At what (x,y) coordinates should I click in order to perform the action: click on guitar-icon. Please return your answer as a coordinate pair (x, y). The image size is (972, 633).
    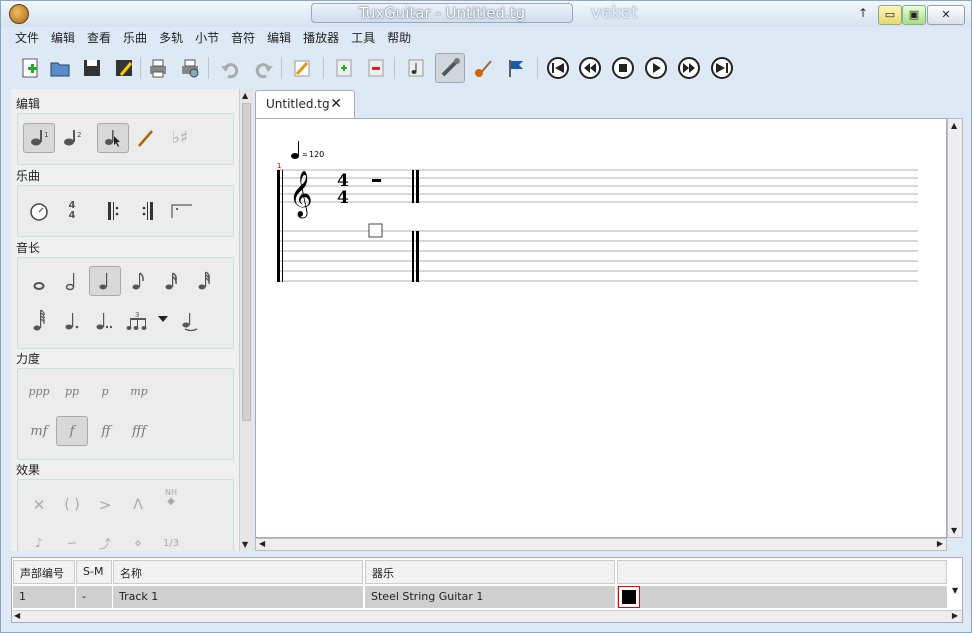
    Looking at the image, I should click on (484, 68).